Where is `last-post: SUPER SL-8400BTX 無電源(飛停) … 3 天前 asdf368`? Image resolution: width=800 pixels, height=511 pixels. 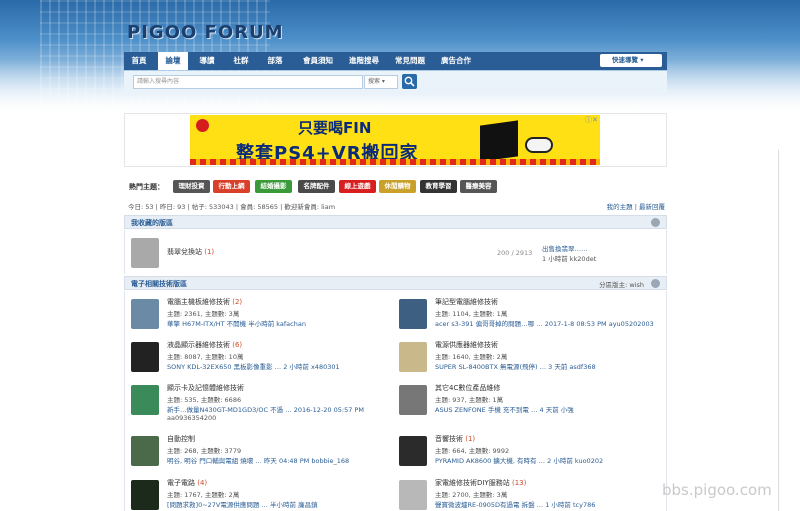
last-post: SUPER SL-8400BTX 無電源(飛停) … 3 天前 asdf368 is located at coordinates (515, 366).